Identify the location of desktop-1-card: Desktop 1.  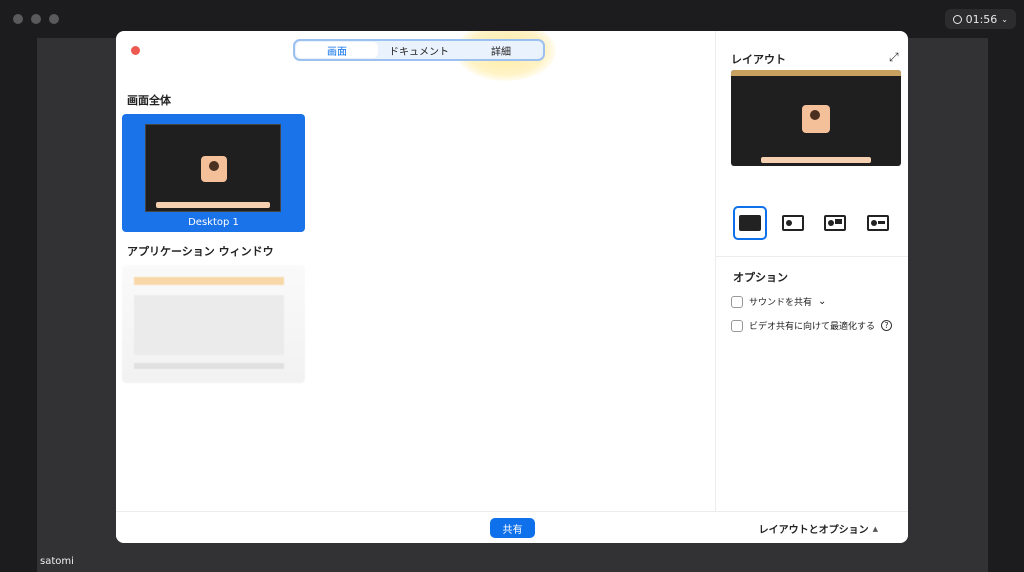
(213, 173).